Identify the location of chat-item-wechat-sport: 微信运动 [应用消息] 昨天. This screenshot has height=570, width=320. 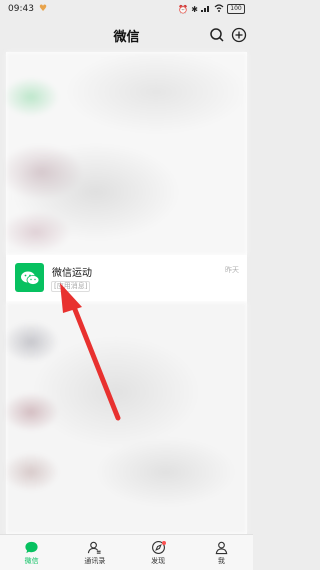
(126, 278).